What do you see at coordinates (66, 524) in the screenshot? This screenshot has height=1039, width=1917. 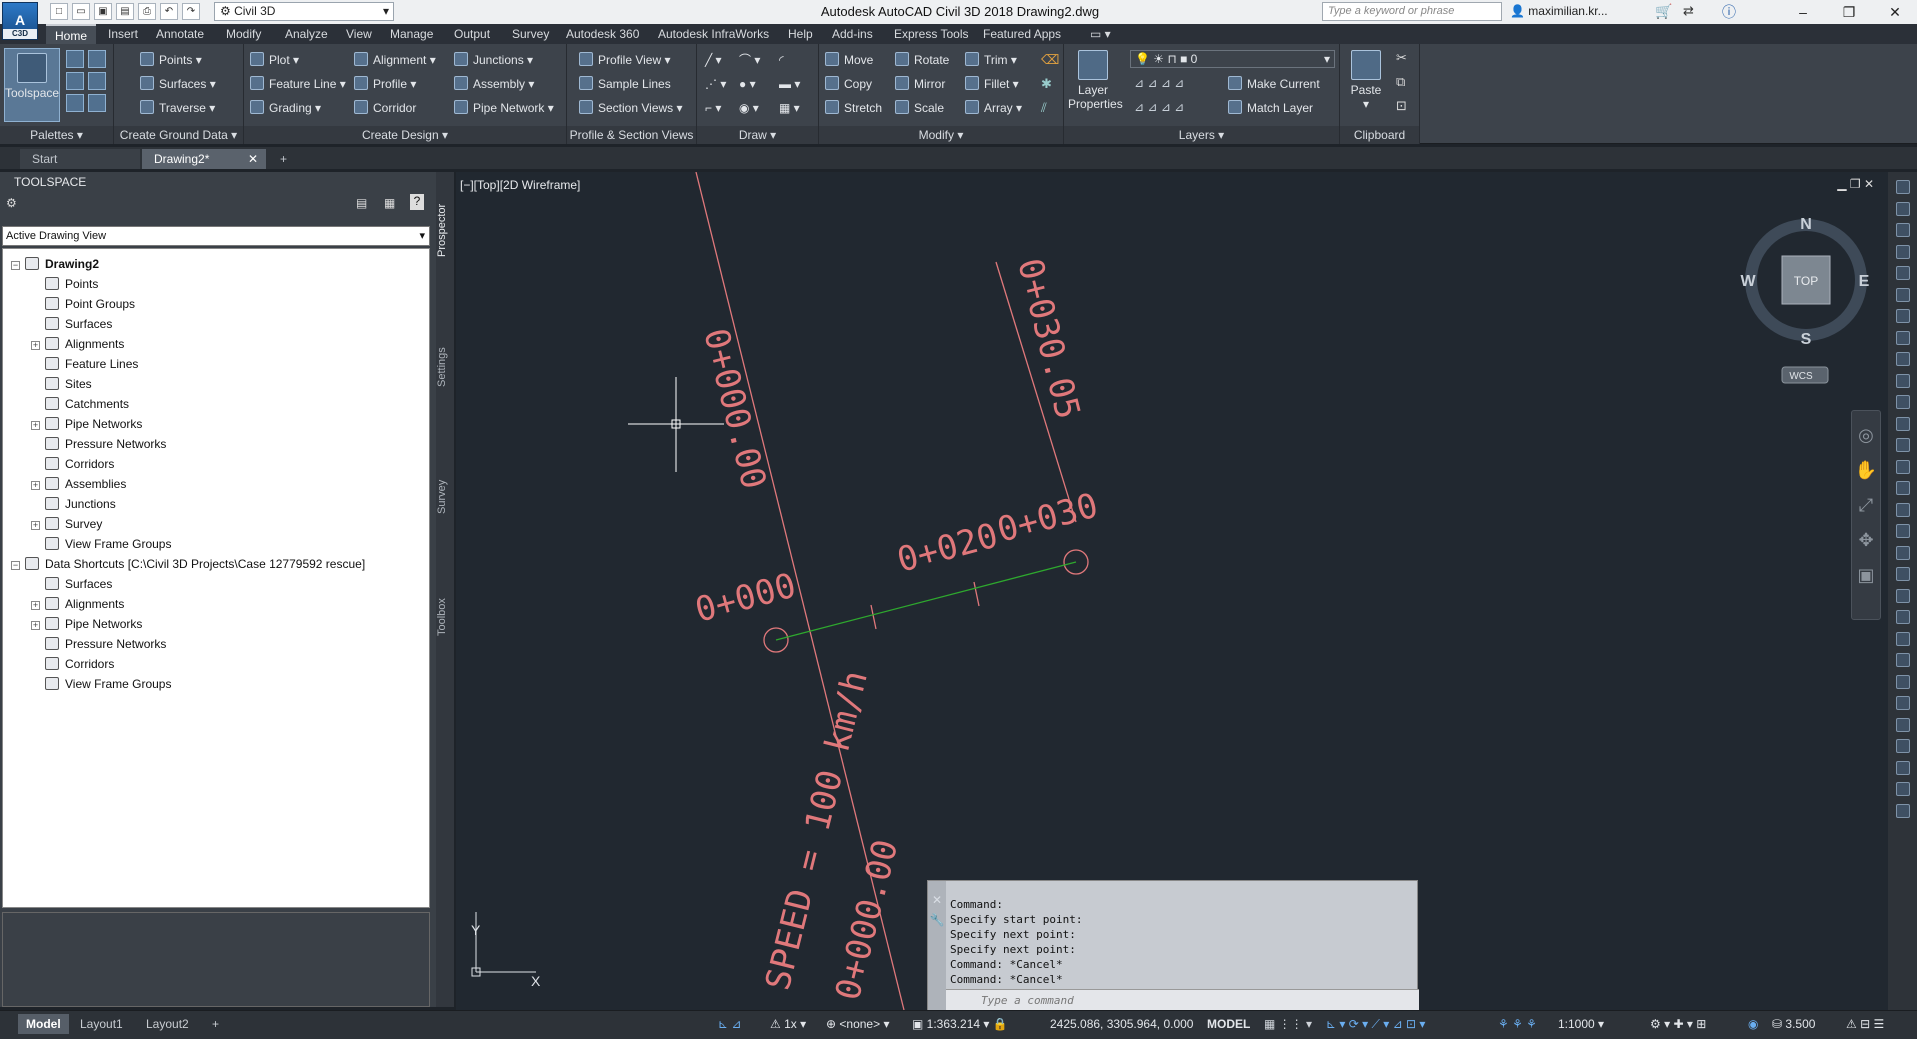 I see `tree-item: + Survey` at bounding box center [66, 524].